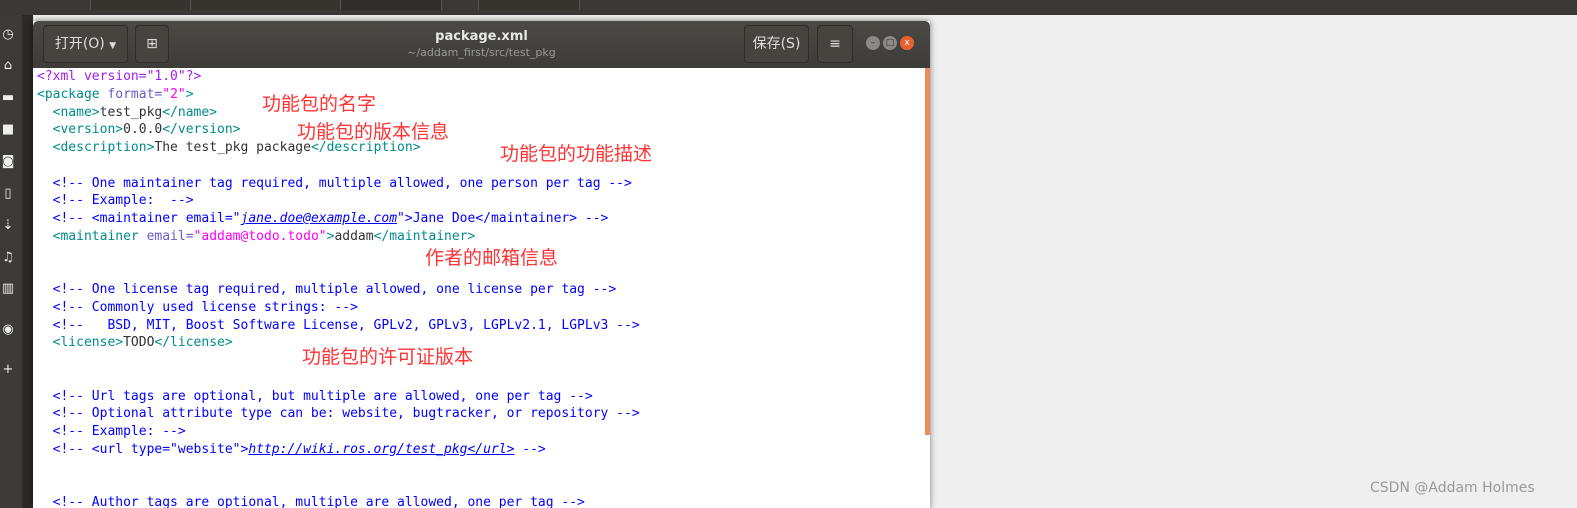 The height and width of the screenshot is (508, 1577). Describe the element at coordinates (68, 112) in the screenshot. I see `code-token: <name>` at that location.